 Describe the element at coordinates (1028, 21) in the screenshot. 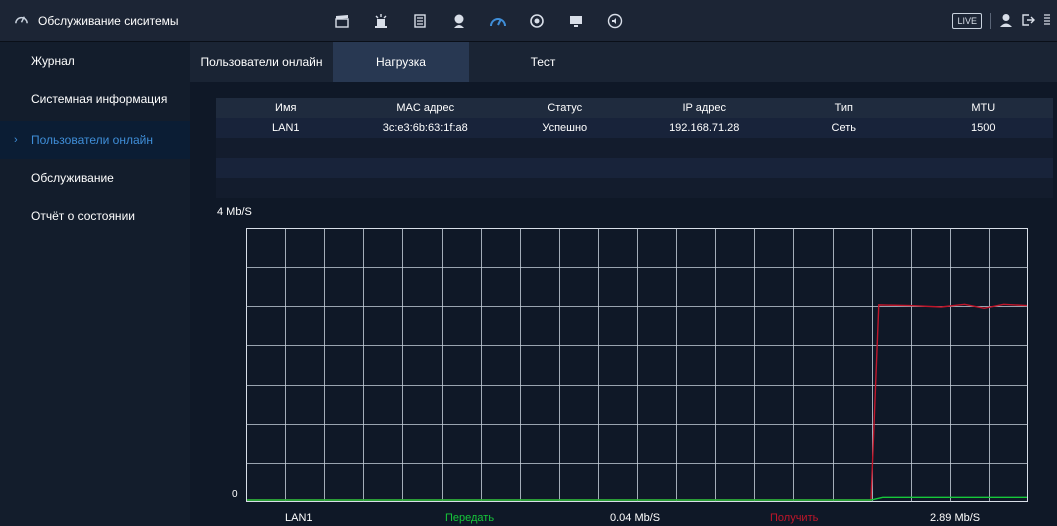

I see `logout-icon` at that location.